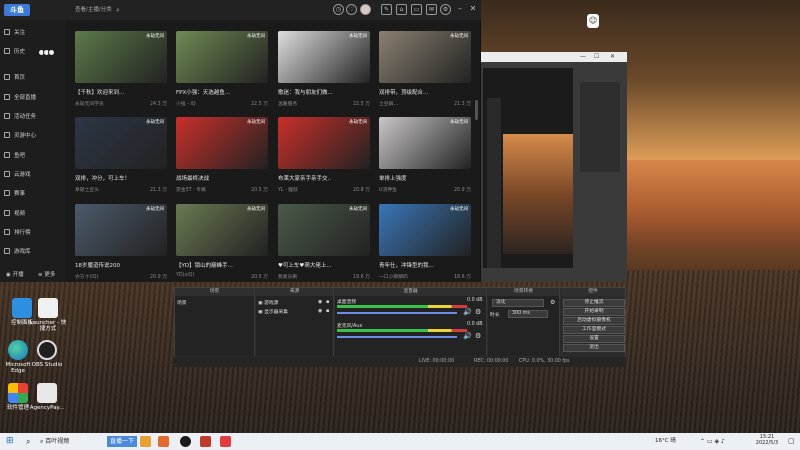  Describe the element at coordinates (593, 21) in the screenshot. I see `desktop-cat-widget: ☺` at that location.